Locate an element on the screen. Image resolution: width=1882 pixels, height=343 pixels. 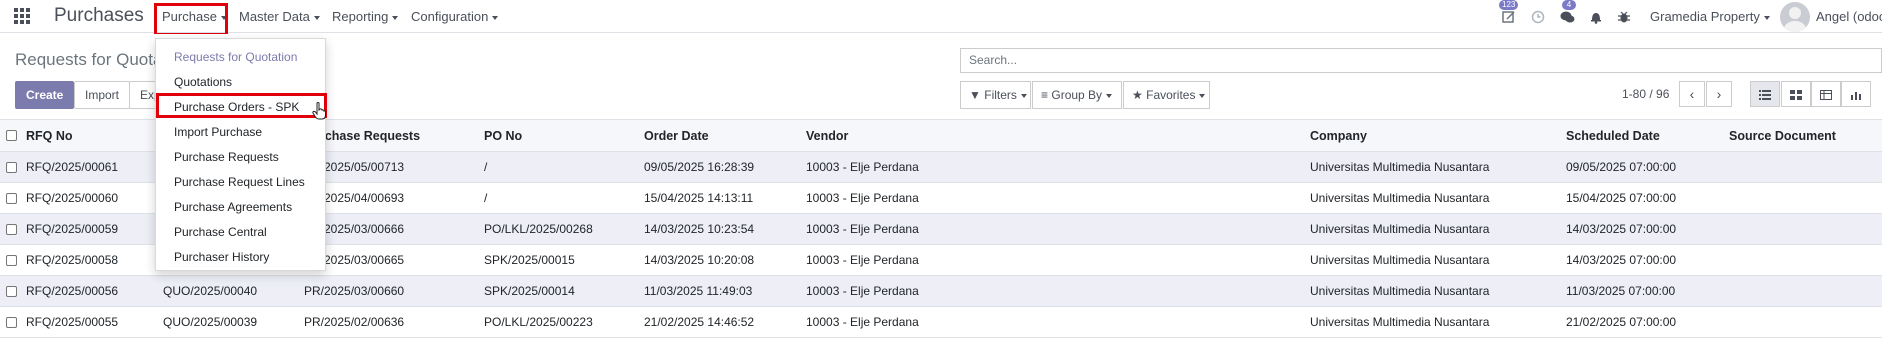
menu-master-data: Master Data is located at coordinates (279, 16).